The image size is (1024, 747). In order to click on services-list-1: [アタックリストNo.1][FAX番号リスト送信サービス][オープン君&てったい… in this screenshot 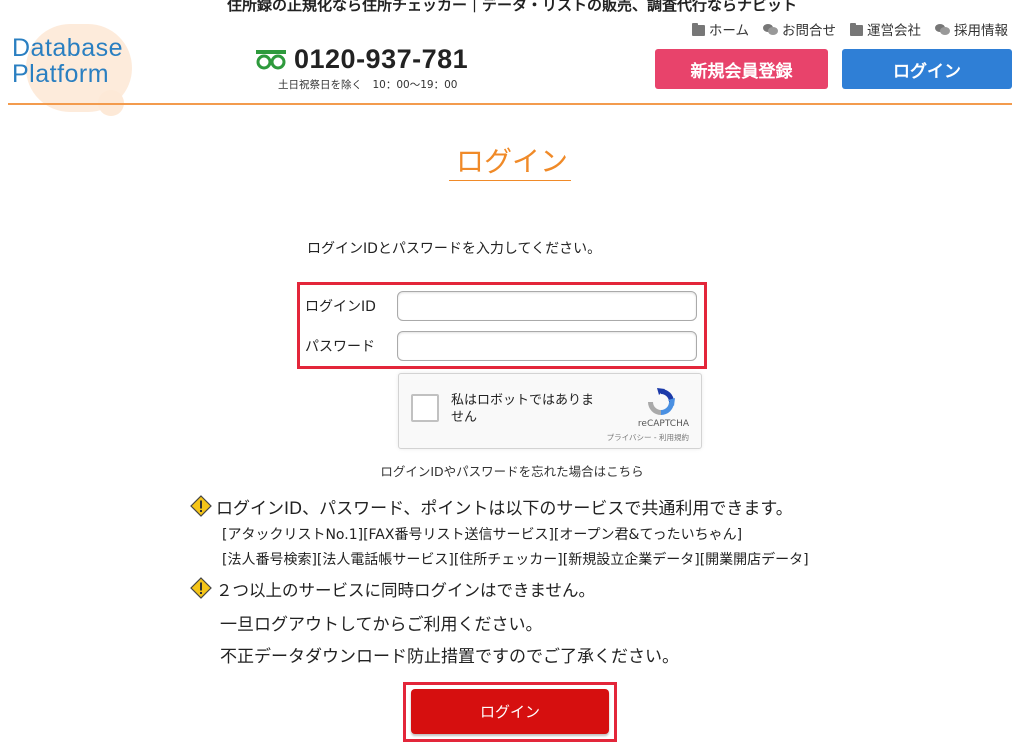, I will do `click(482, 535)`.